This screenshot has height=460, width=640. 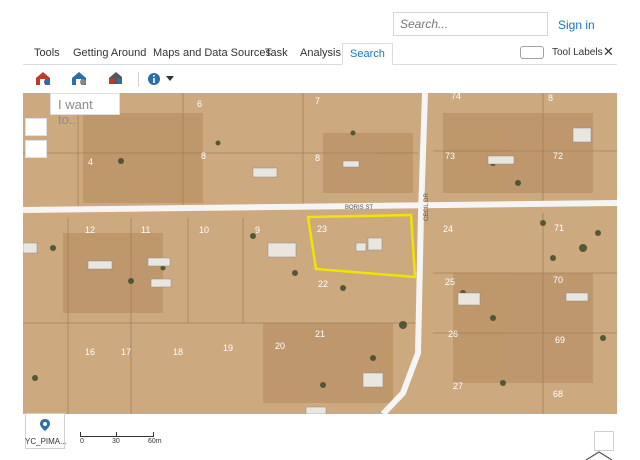 What do you see at coordinates (317, 101) in the screenshot?
I see `lot-label: 7` at bounding box center [317, 101].